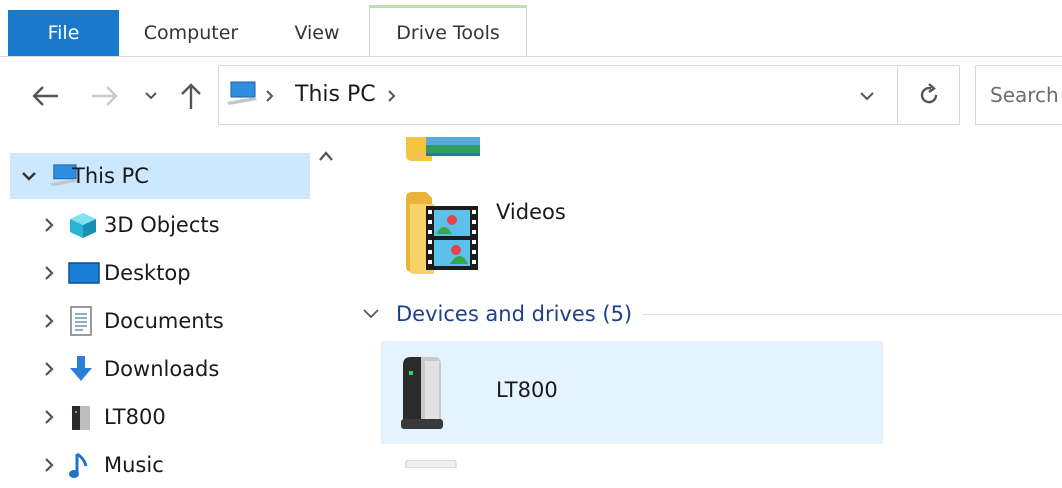  I want to click on chevron-down-icon, so click(151, 96).